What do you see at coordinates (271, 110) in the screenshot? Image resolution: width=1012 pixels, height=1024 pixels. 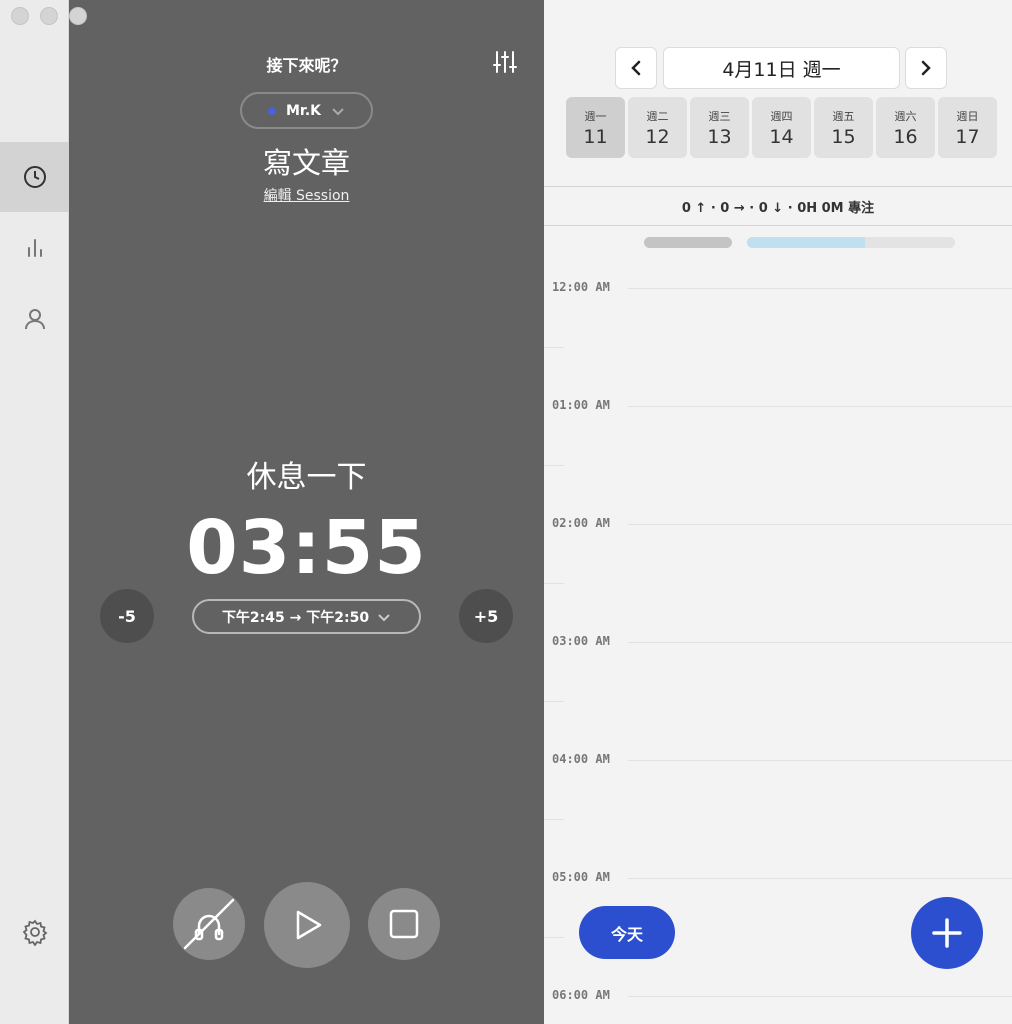 I see `profile-color-dot` at bounding box center [271, 110].